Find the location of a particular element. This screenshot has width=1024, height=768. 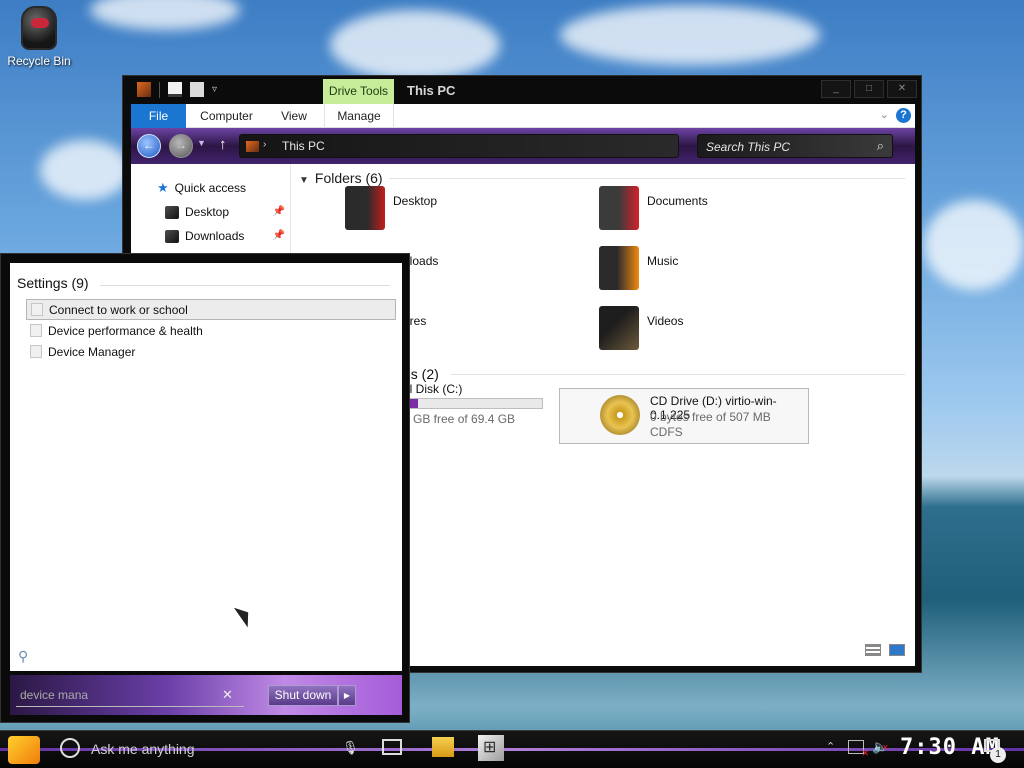

tab-manage: Manage is located at coordinates (359, 116).